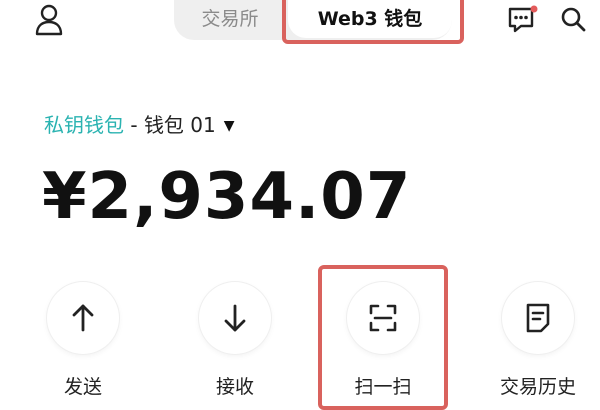 Image resolution: width=600 pixels, height=410 pixels. Describe the element at coordinates (229, 126) in the screenshot. I see `caret-down-icon: ▼` at that location.